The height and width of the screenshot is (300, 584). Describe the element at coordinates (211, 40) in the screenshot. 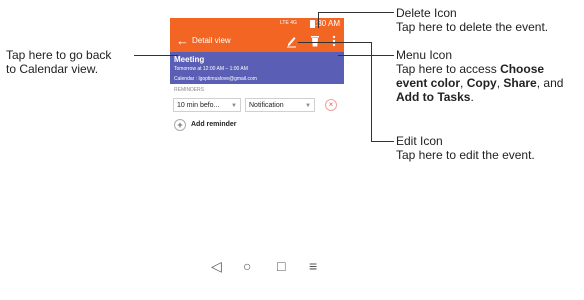

I see `app-bar-title: Detail view` at that location.